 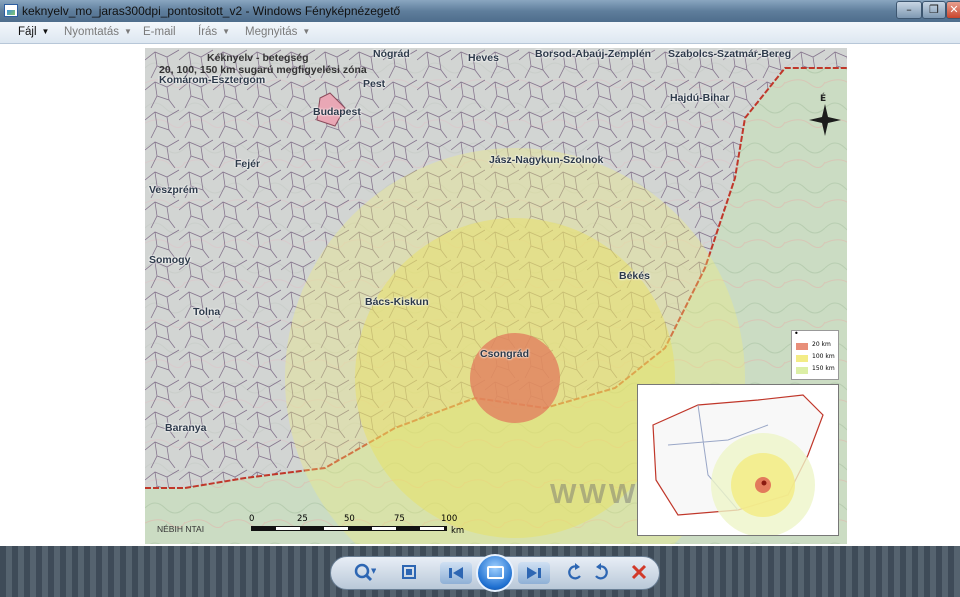 I want to click on delete-icon, so click(x=639, y=574).